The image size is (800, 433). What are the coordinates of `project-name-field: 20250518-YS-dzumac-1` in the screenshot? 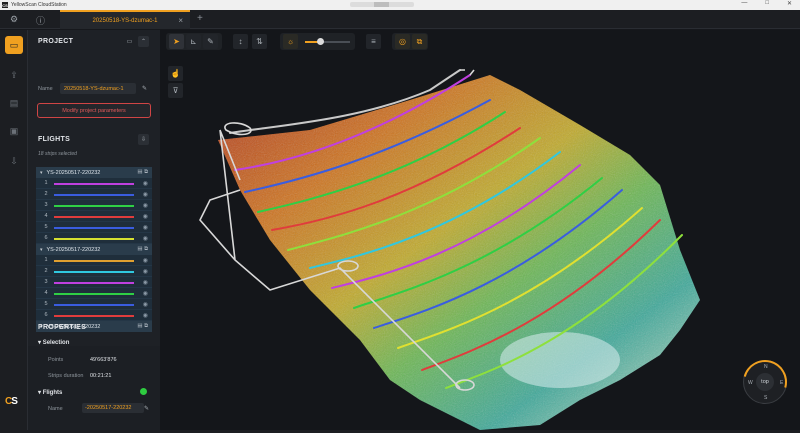 It's located at (98, 88).